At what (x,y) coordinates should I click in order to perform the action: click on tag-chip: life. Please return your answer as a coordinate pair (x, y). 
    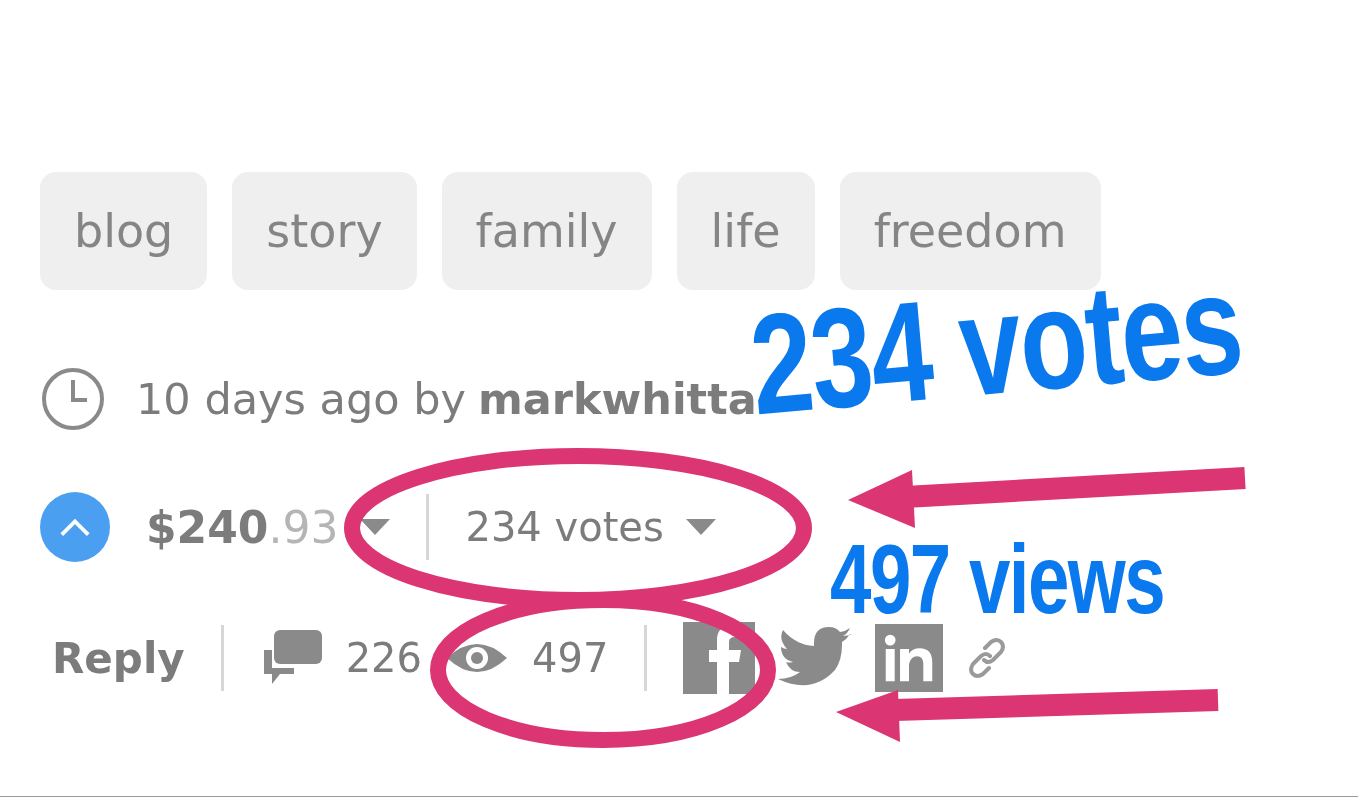
    Looking at the image, I should click on (745, 231).